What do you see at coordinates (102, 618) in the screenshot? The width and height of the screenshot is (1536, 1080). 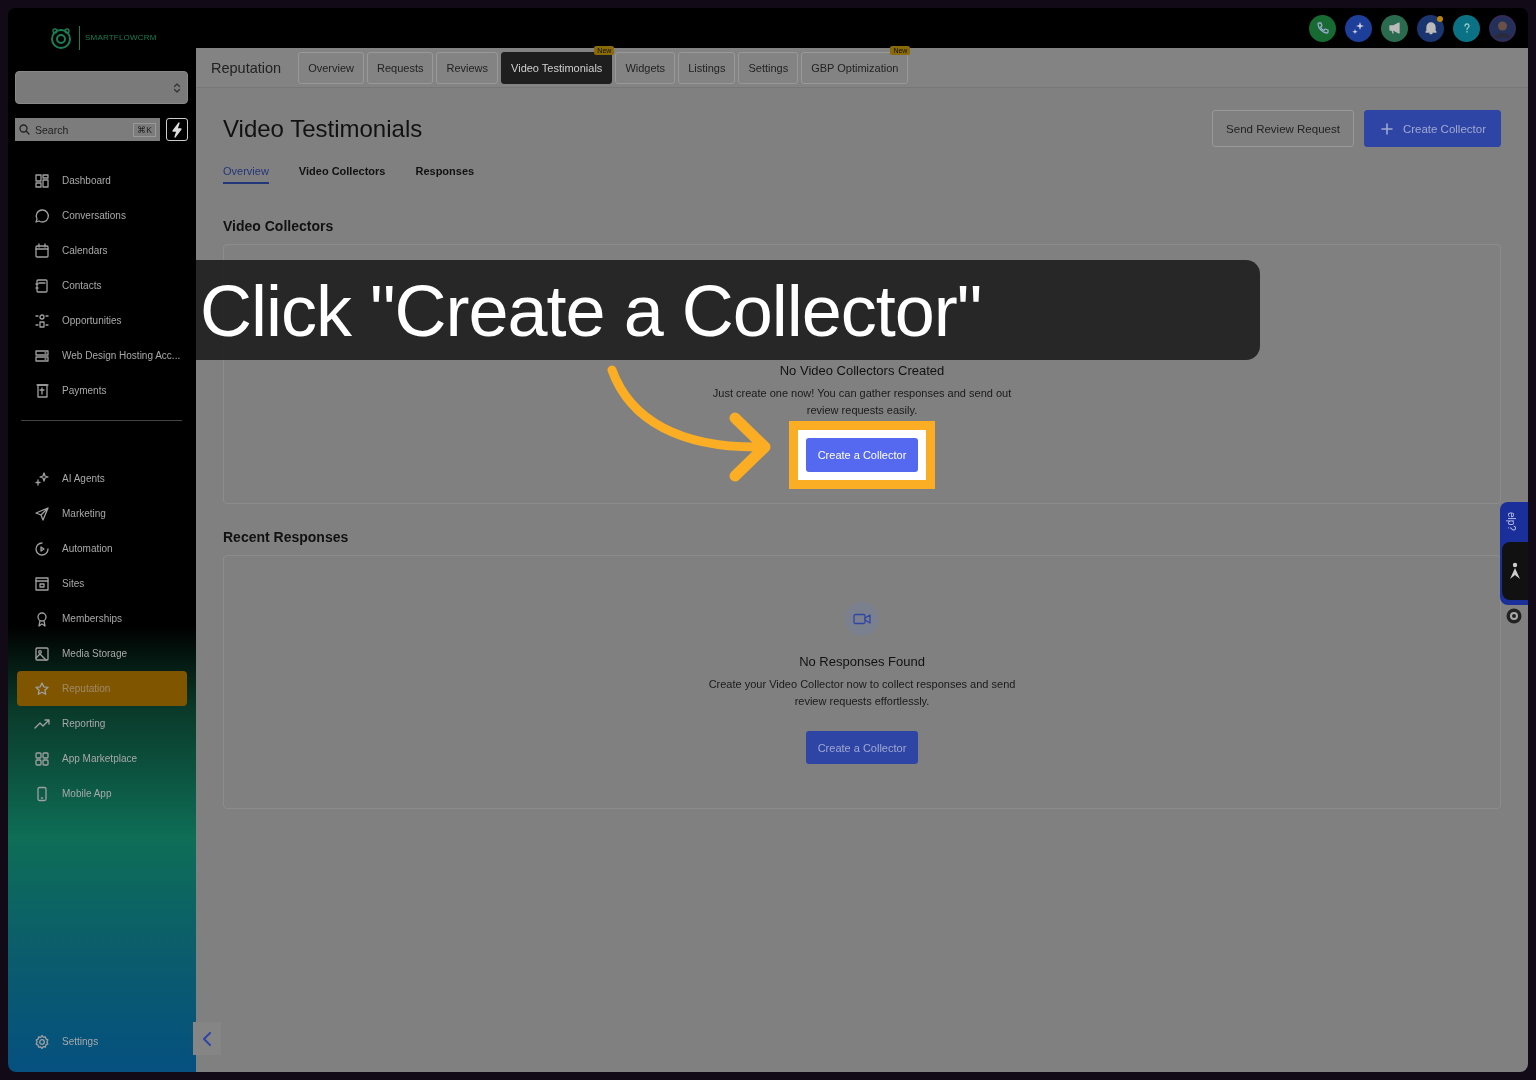 I see `nav-item: Memberships` at bounding box center [102, 618].